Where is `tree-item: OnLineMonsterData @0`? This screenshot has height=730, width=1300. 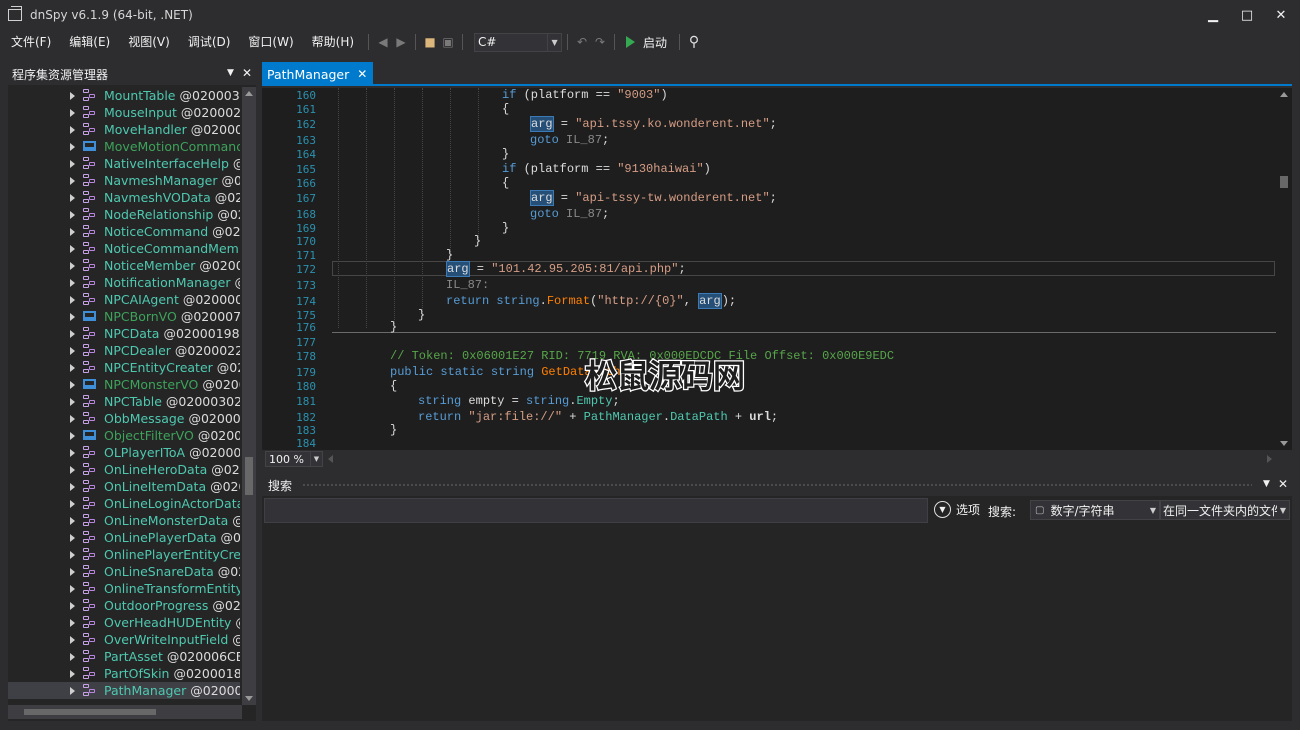
tree-item: OnLineMonsterData @0 is located at coordinates (124, 520).